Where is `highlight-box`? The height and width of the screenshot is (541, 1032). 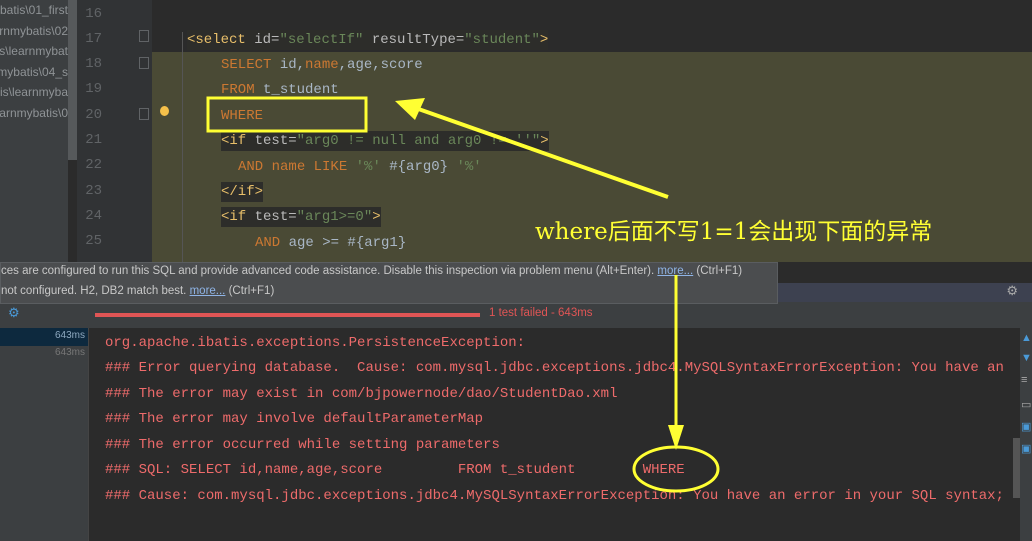 highlight-box is located at coordinates (287, 114).